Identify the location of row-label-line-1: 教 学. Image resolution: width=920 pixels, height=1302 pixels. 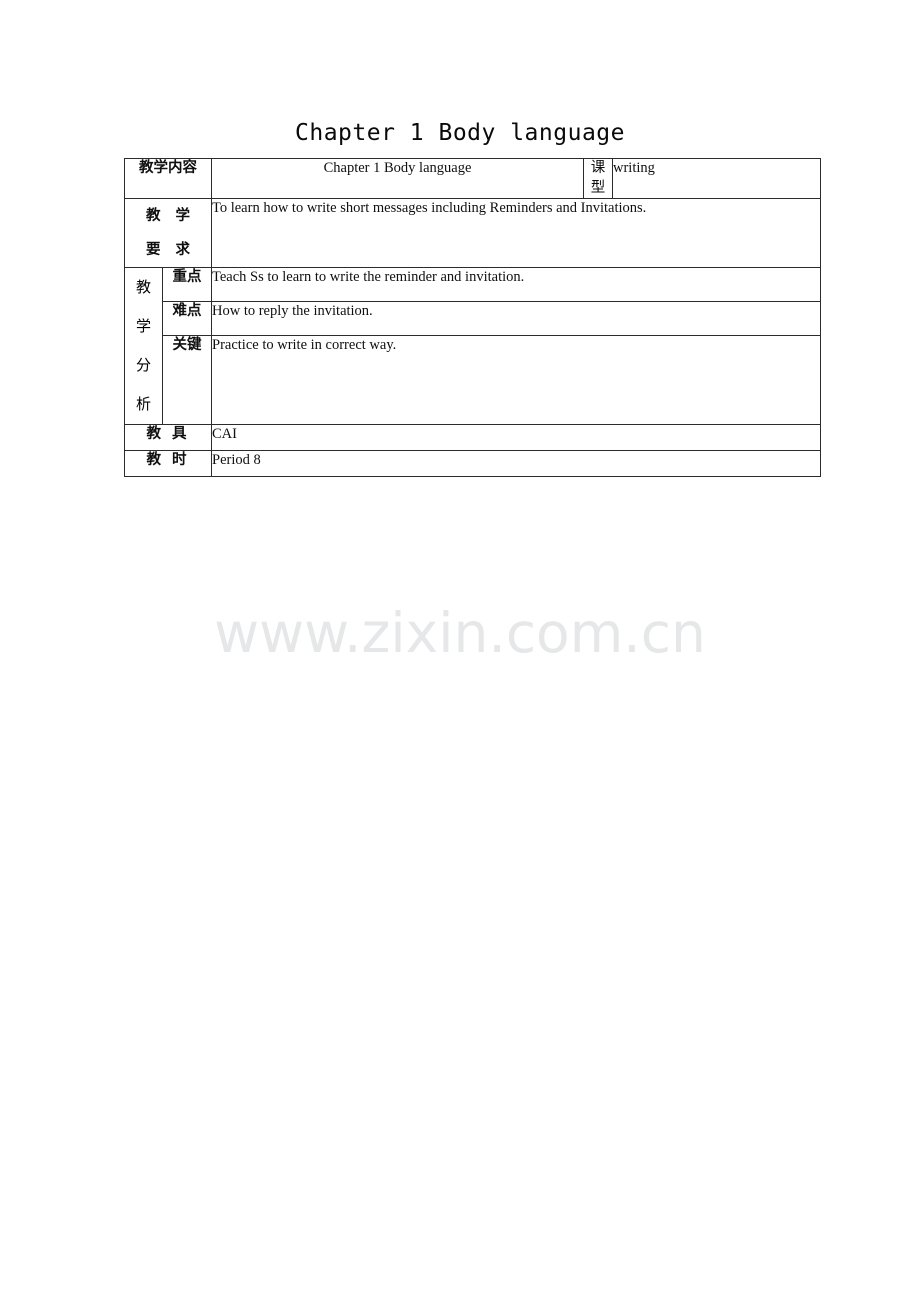
(170, 216).